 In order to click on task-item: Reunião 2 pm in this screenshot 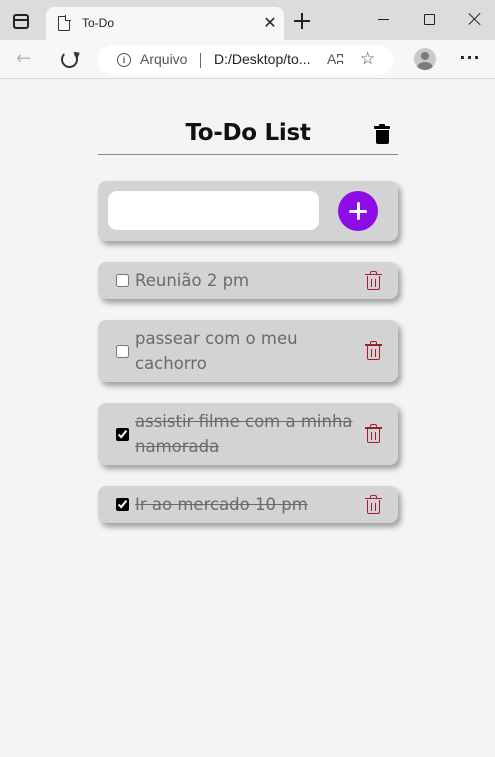, I will do `click(248, 280)`.